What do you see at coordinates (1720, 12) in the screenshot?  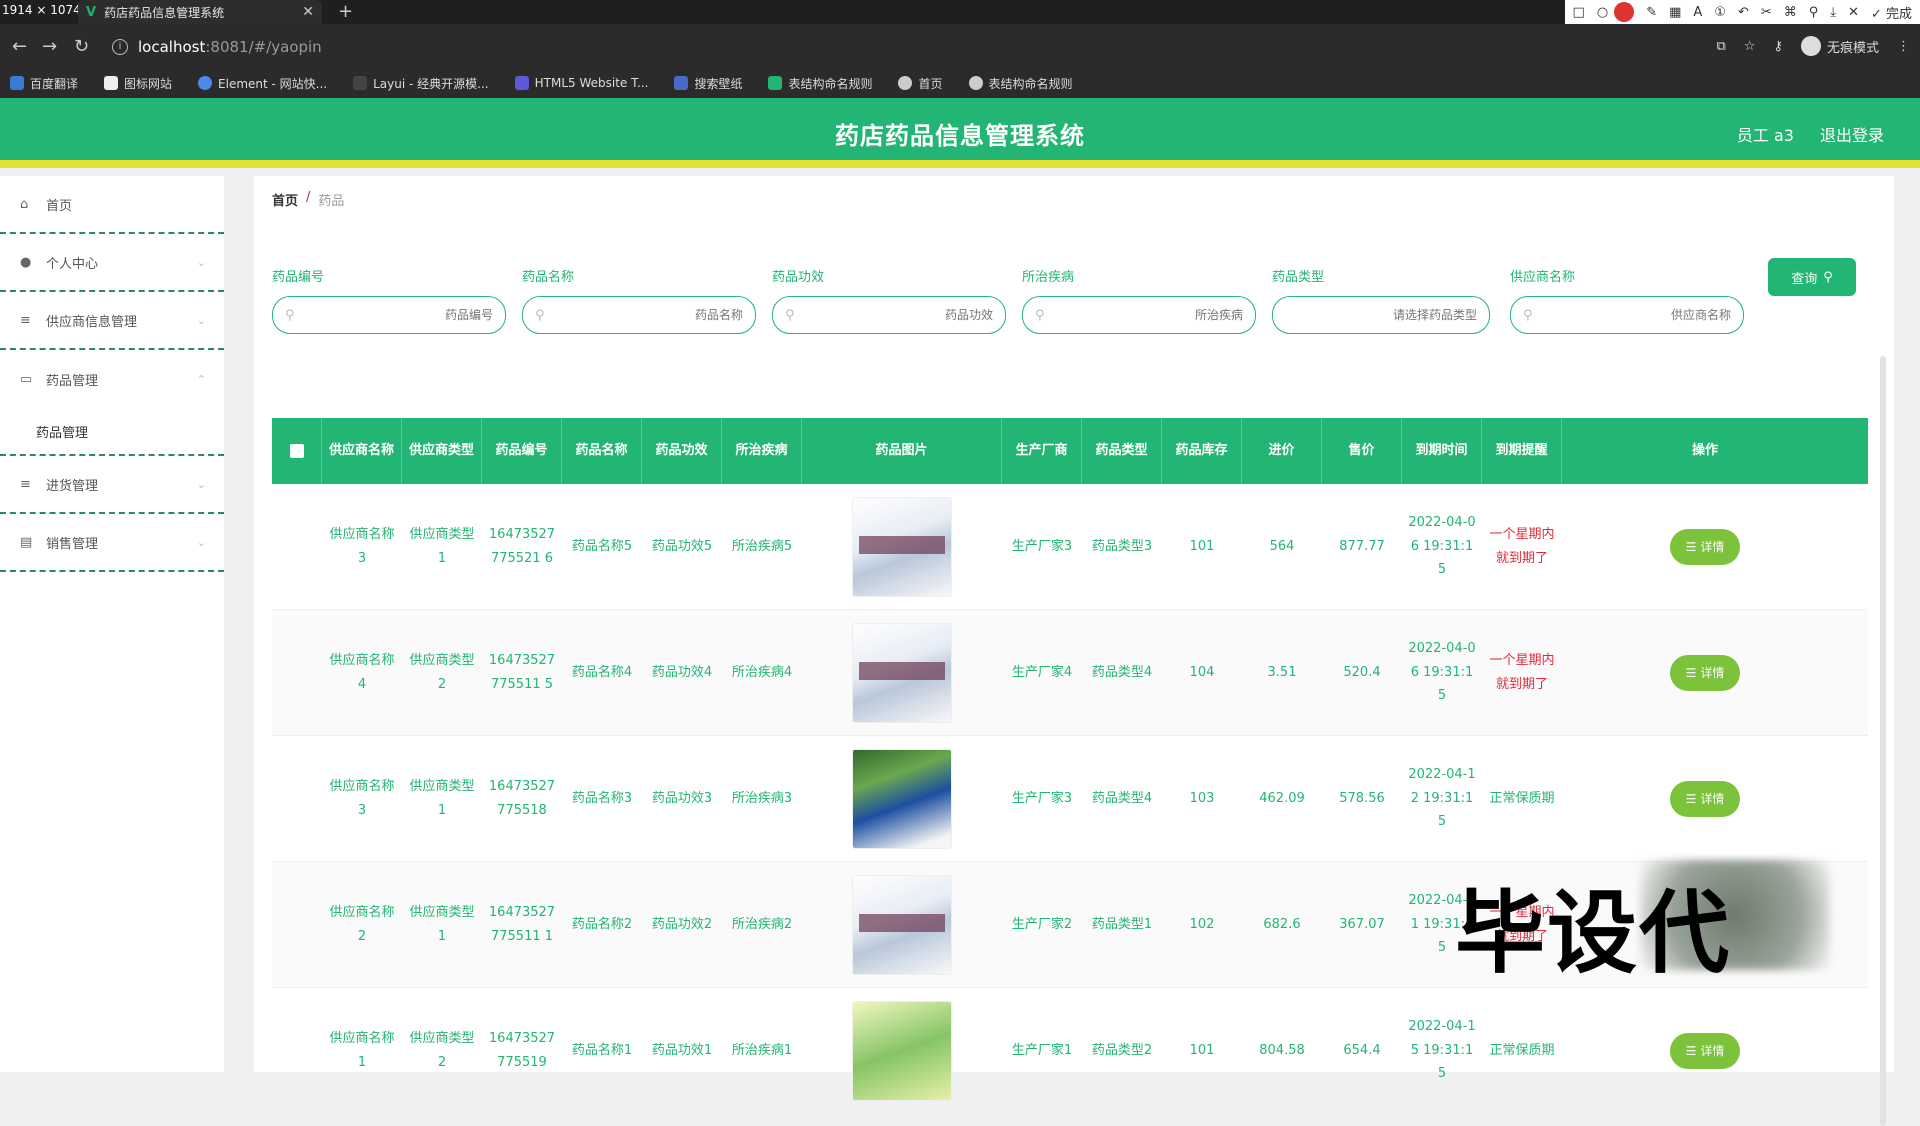 I see `number-tool-icon: ①` at bounding box center [1720, 12].